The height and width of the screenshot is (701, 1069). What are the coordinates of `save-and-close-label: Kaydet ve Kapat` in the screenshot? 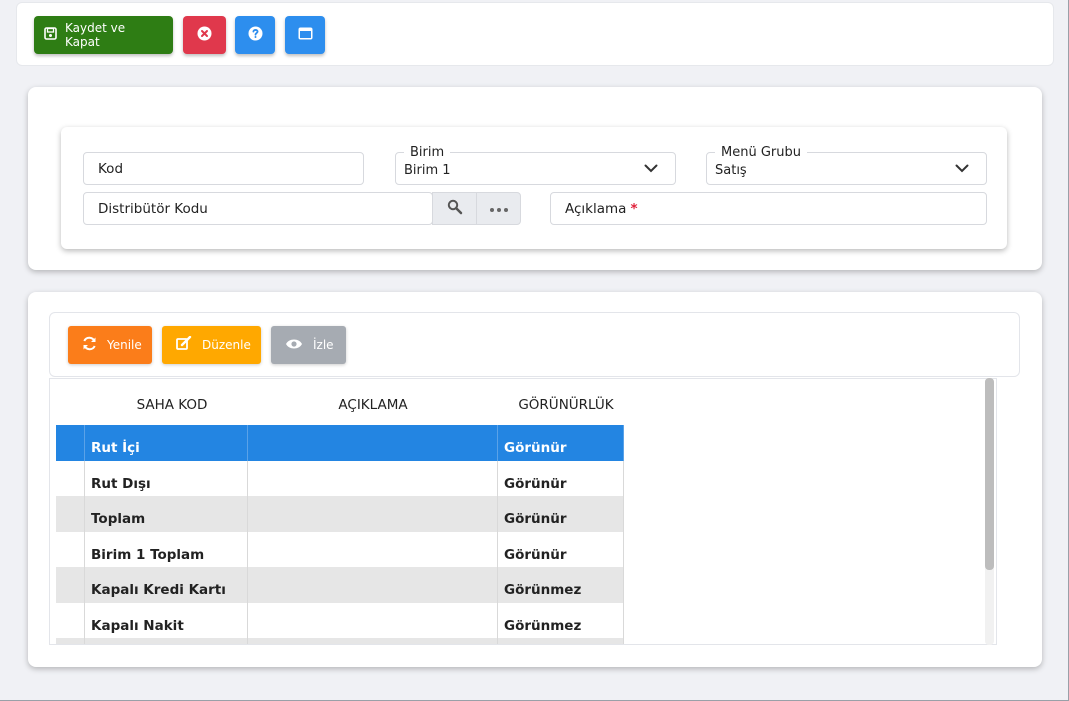 It's located at (95, 35).